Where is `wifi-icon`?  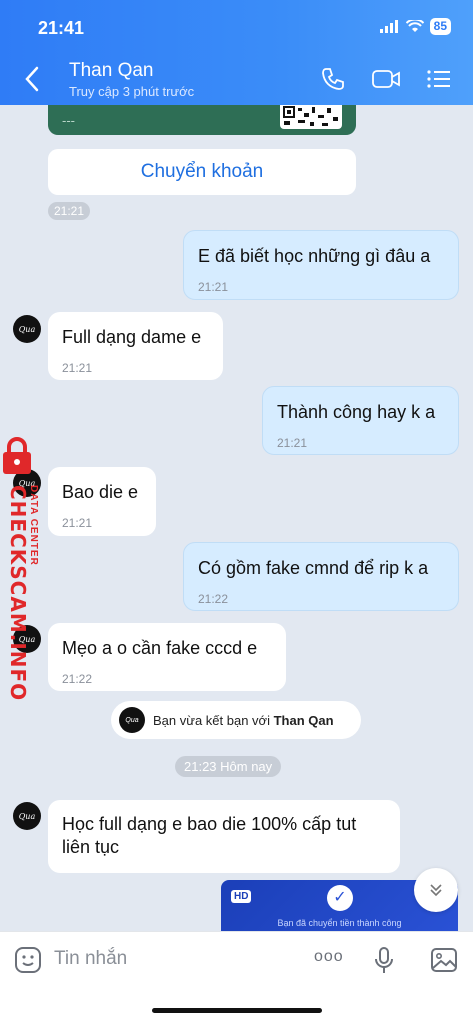
wifi-icon is located at coordinates (414, 26).